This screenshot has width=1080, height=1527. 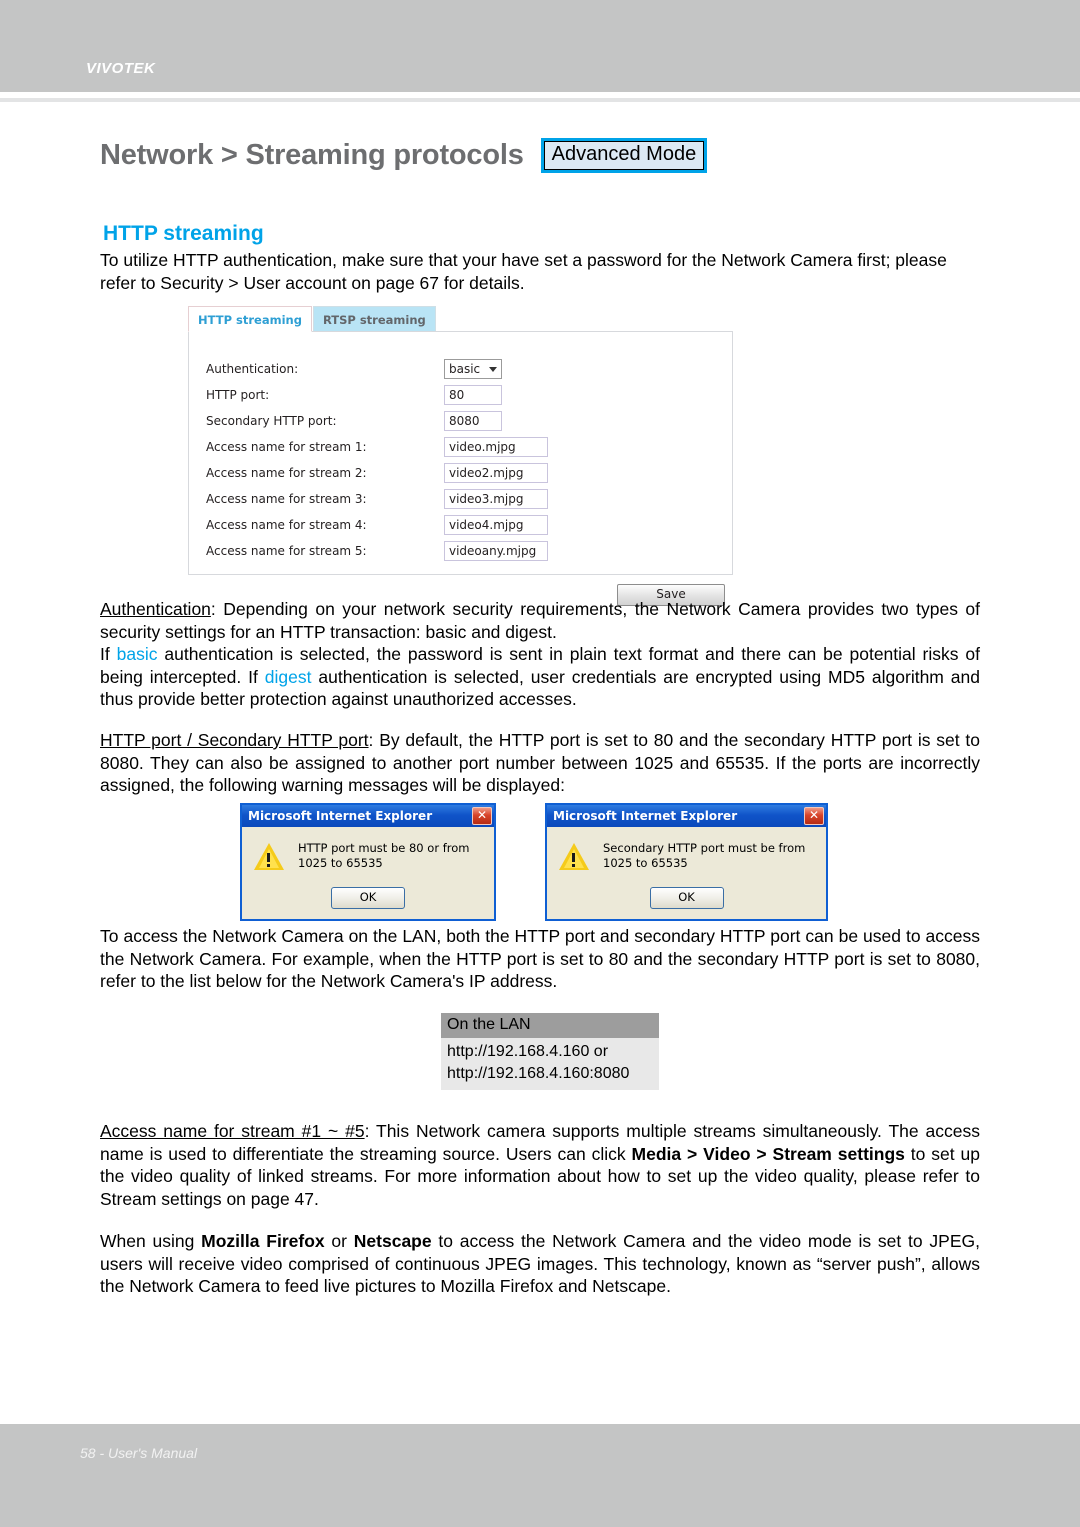 What do you see at coordinates (151, 1241) in the screenshot?
I see `paragraph-browsers-part1: When using` at bounding box center [151, 1241].